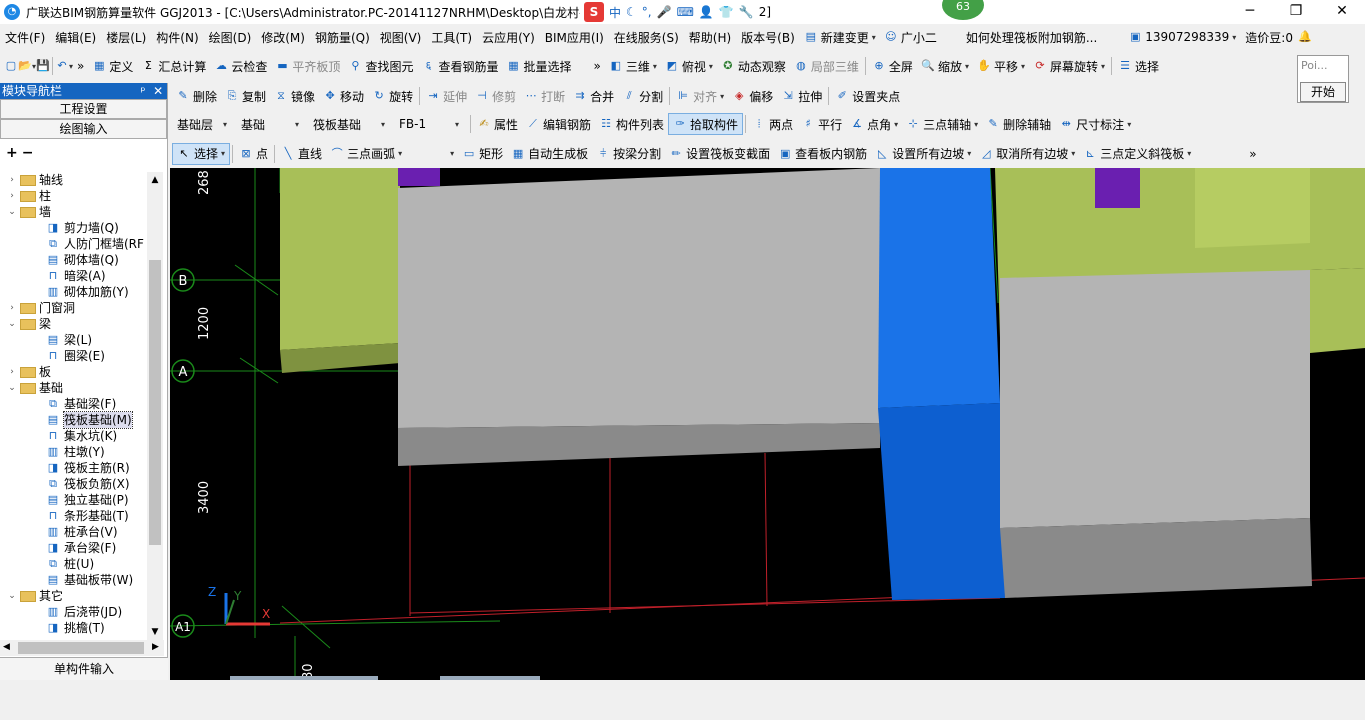  Describe the element at coordinates (74, 372) in the screenshot. I see `tree-folder: › 板` at that location.